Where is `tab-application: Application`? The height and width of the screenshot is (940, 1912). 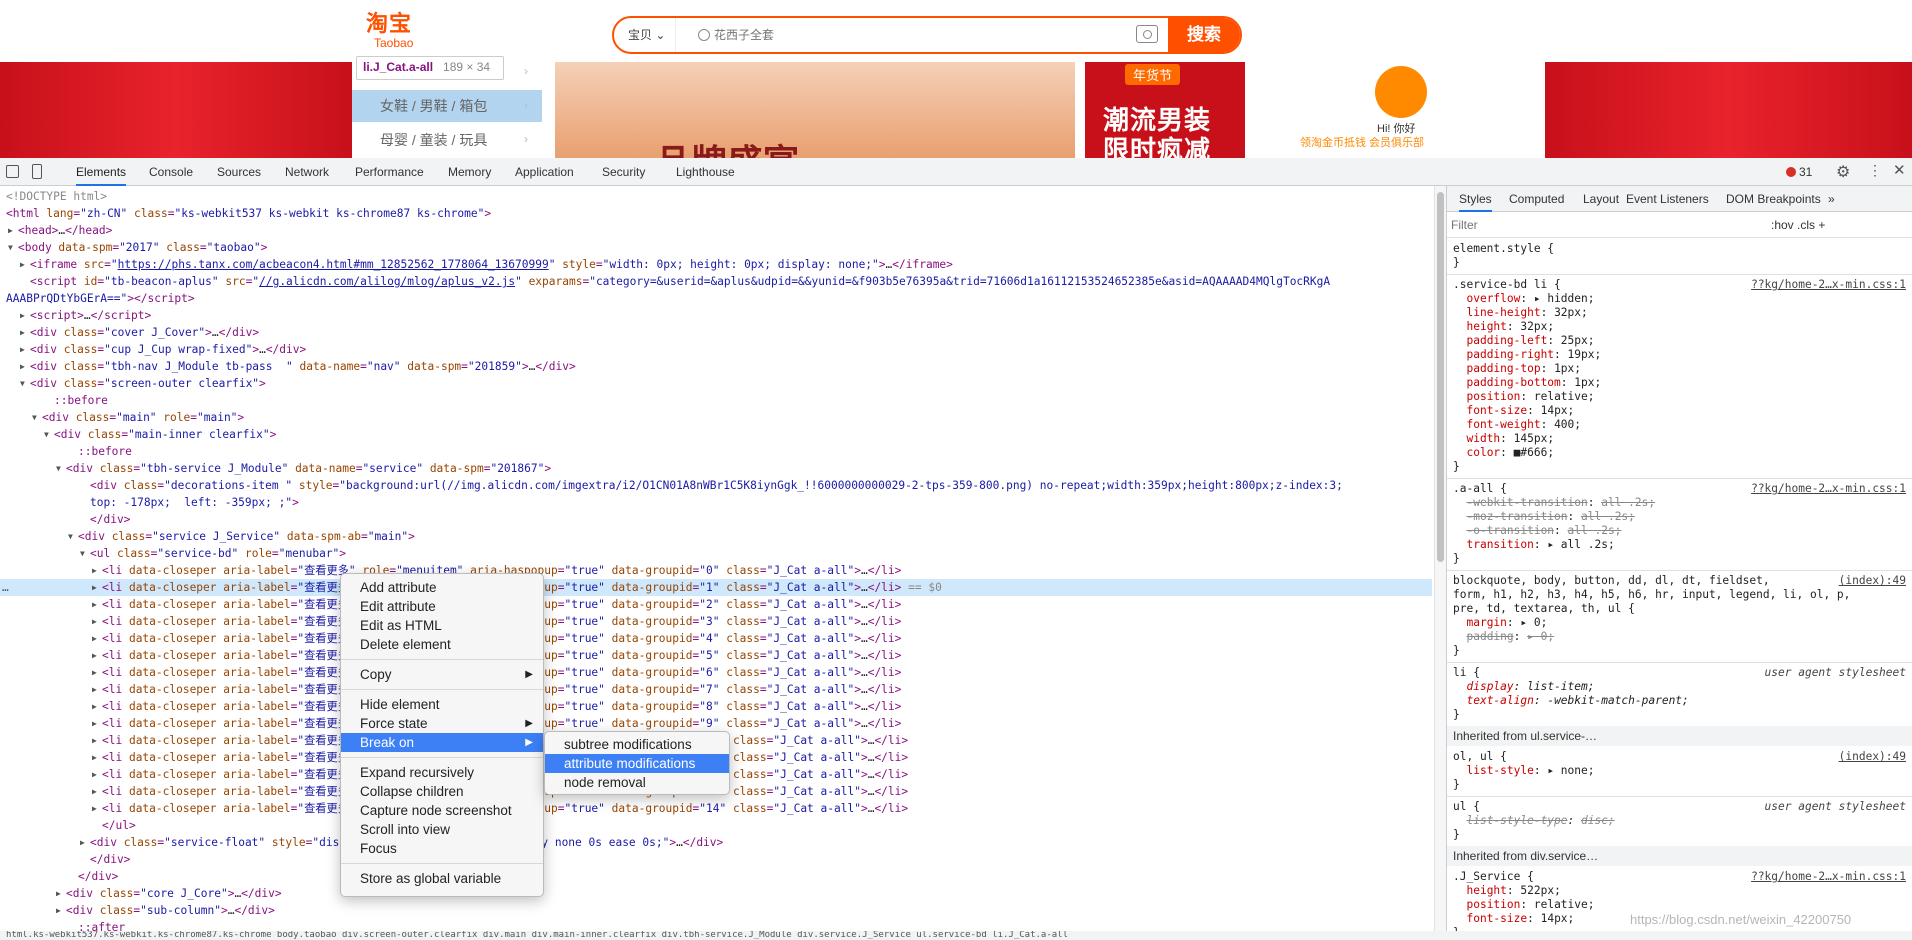 tab-application: Application is located at coordinates (544, 172).